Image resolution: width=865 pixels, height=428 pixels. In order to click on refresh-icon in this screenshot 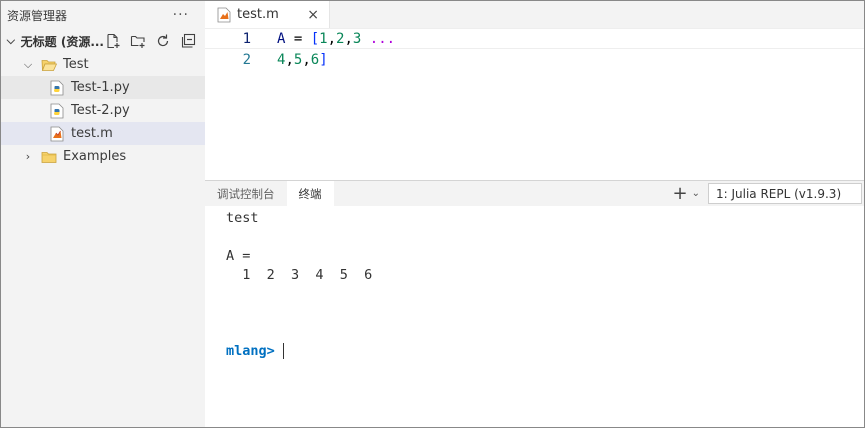, I will do `click(163, 41)`.